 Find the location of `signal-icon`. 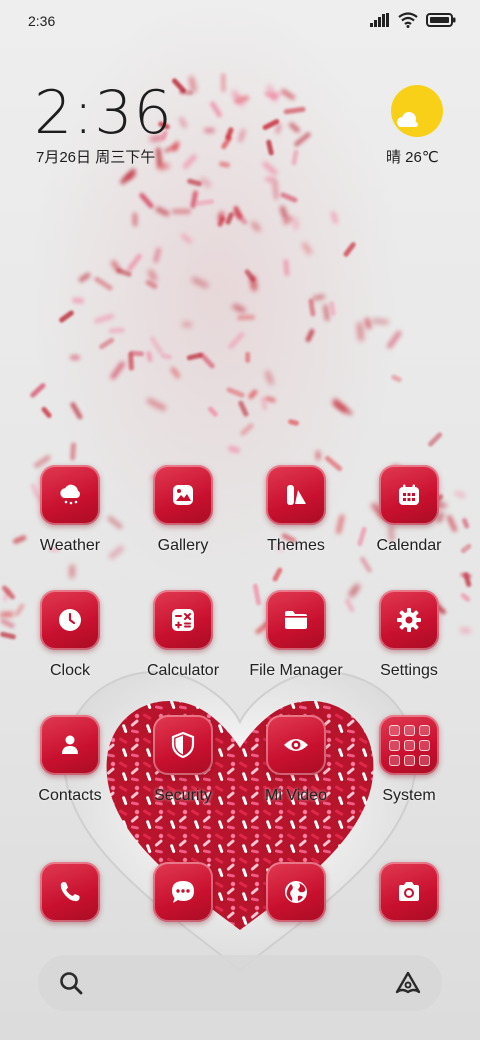

signal-icon is located at coordinates (379, 20).